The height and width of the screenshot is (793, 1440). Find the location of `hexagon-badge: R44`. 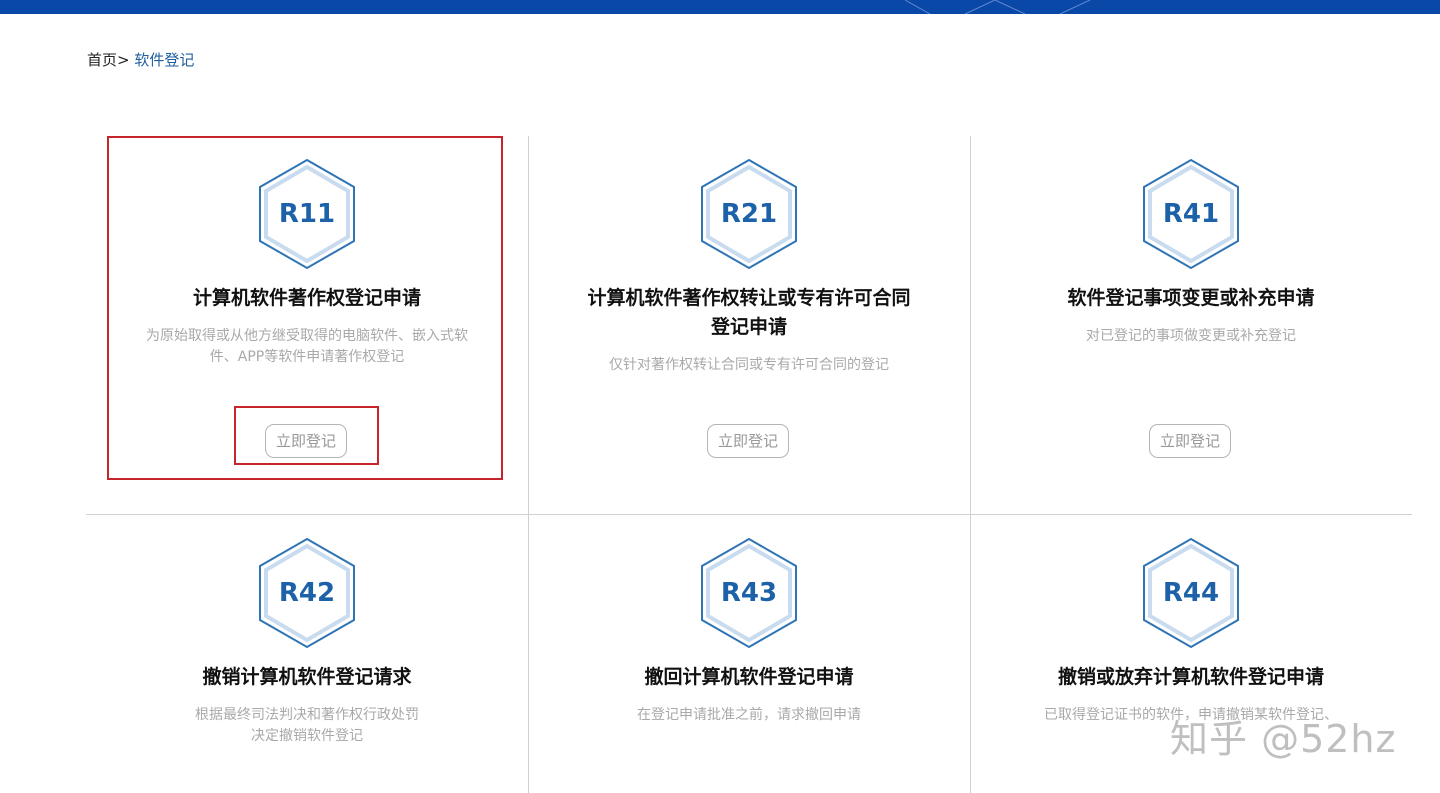

hexagon-badge: R44 is located at coordinates (1191, 593).